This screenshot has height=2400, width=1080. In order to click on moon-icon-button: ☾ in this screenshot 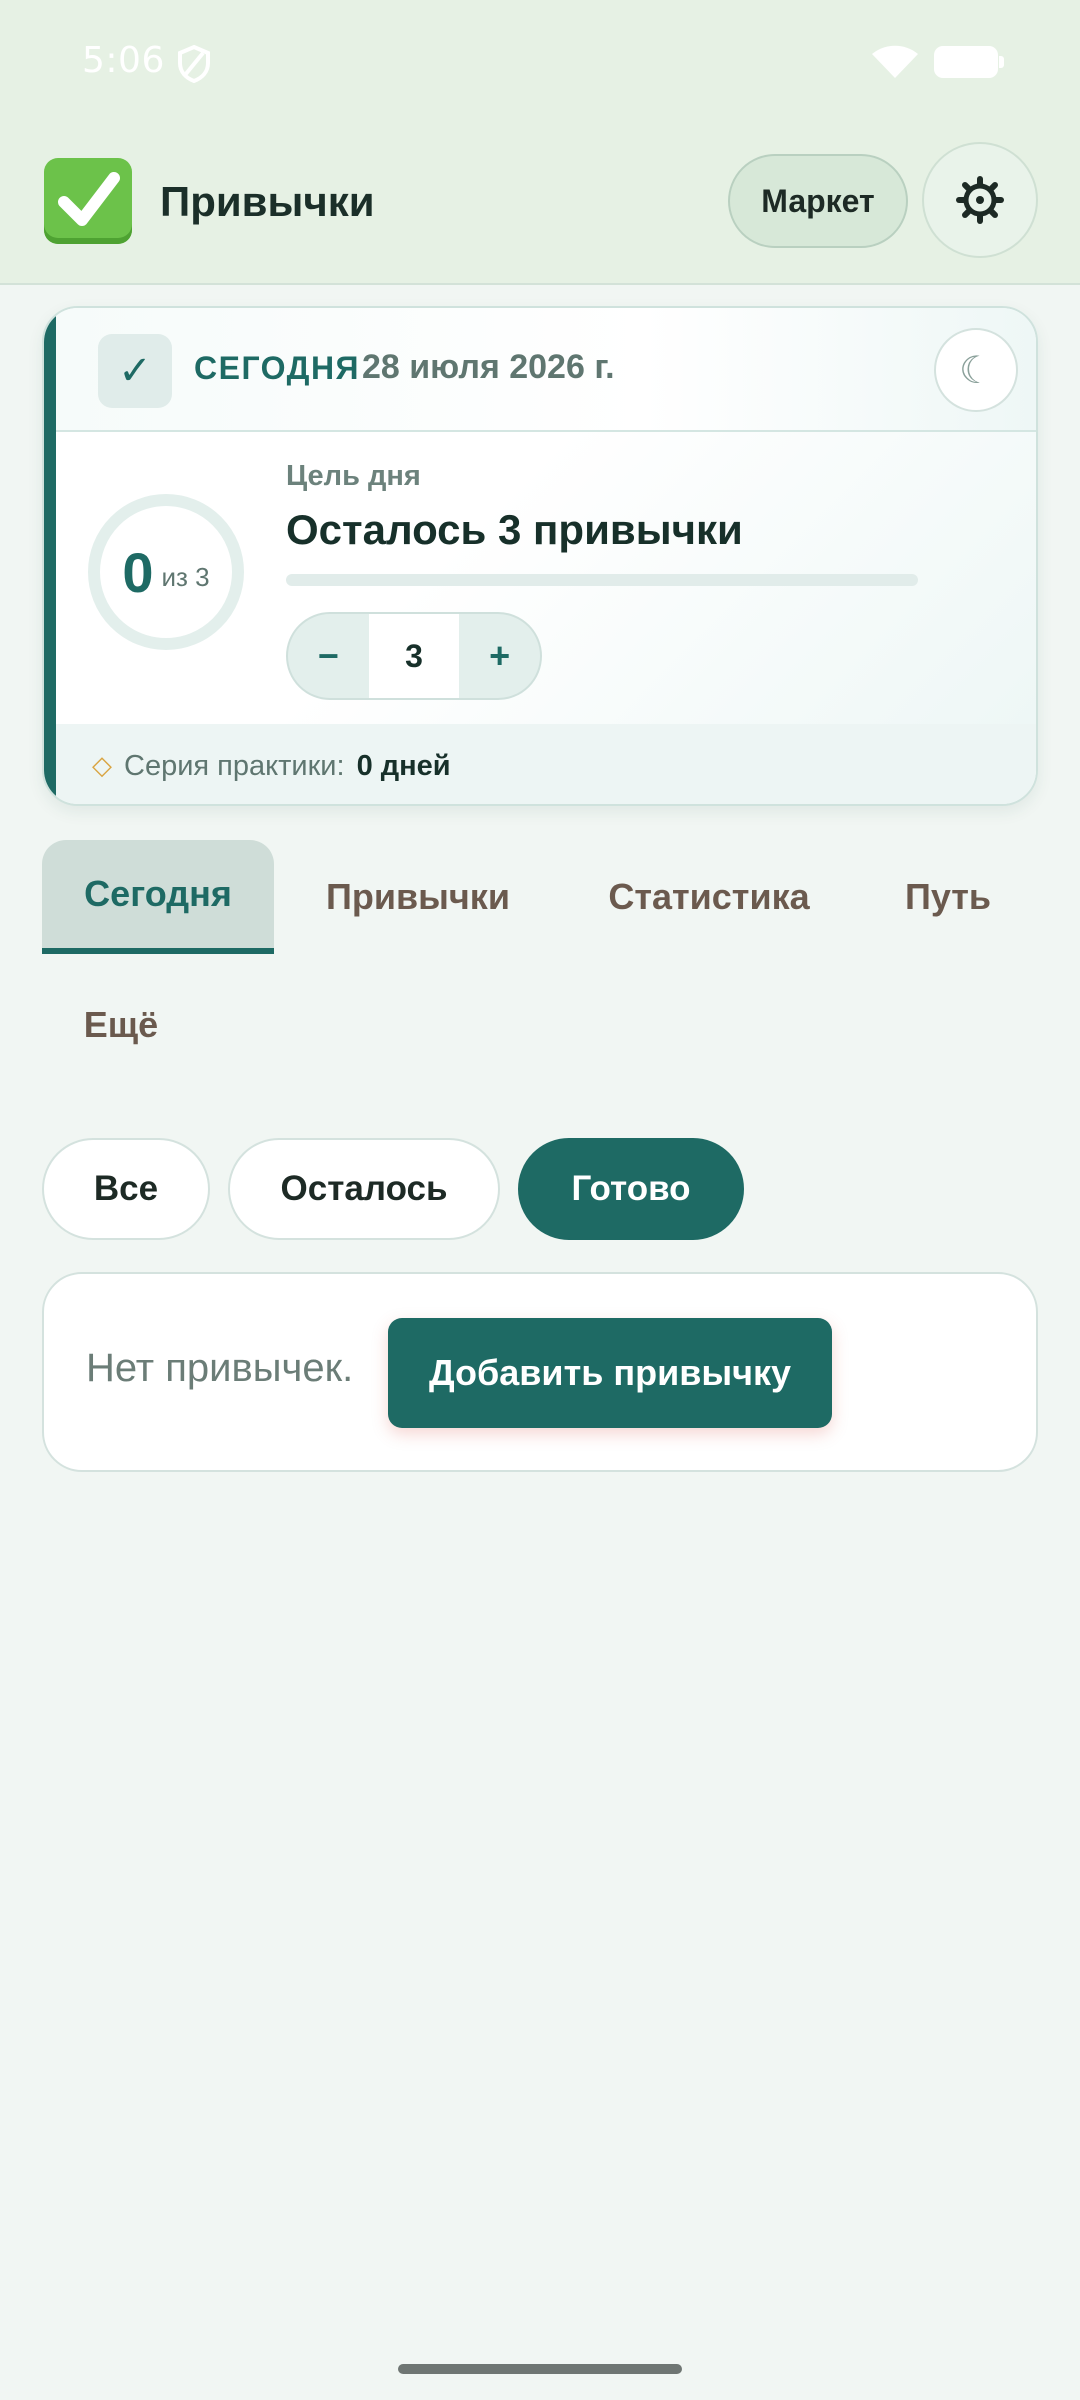, I will do `click(976, 370)`.